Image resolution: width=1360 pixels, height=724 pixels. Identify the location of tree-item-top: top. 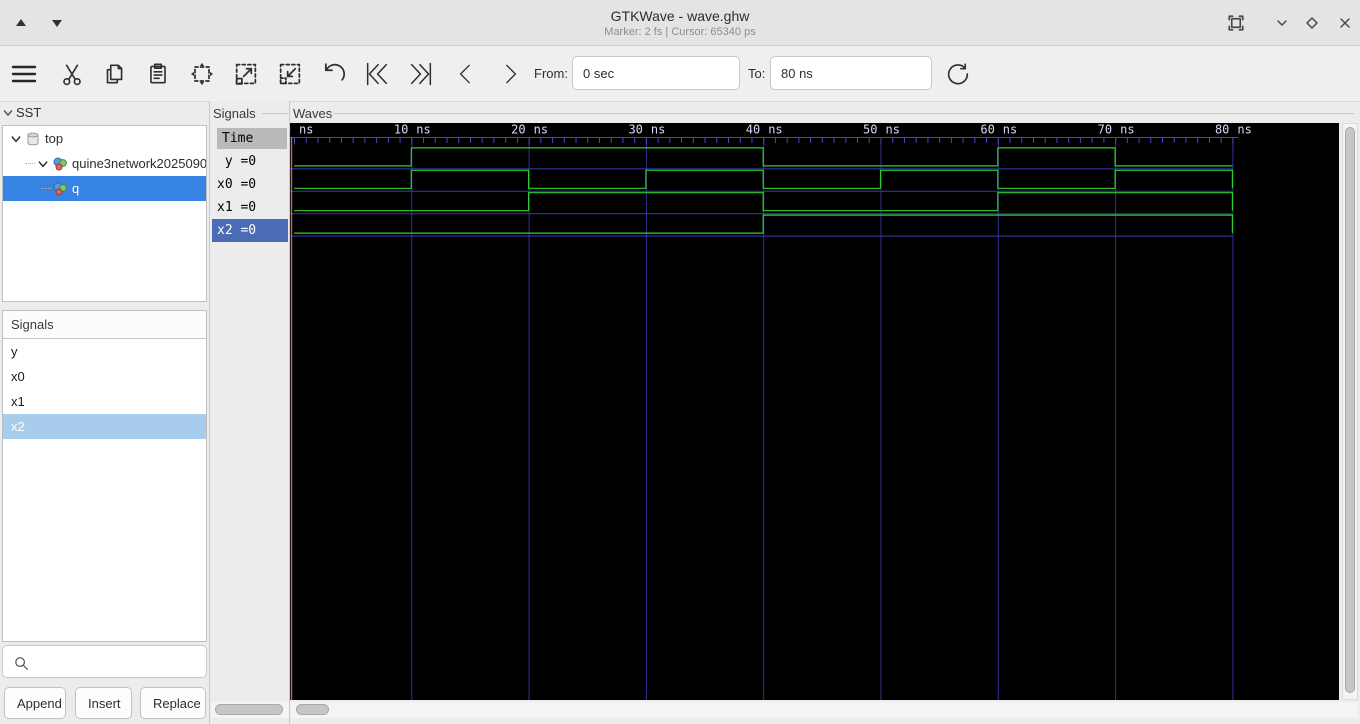
(104, 138).